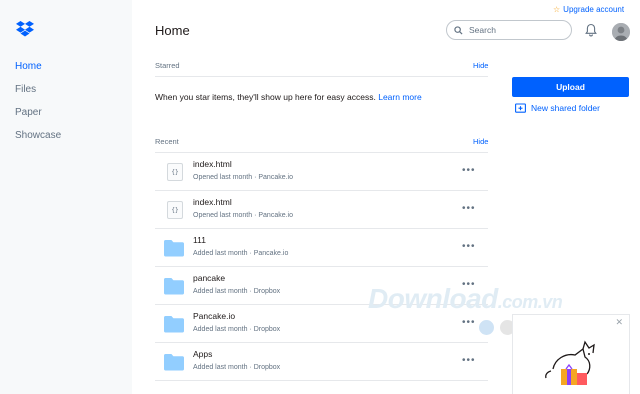 This screenshot has height=394, width=640. What do you see at coordinates (591, 30) in the screenshot?
I see `bell-icon` at bounding box center [591, 30].